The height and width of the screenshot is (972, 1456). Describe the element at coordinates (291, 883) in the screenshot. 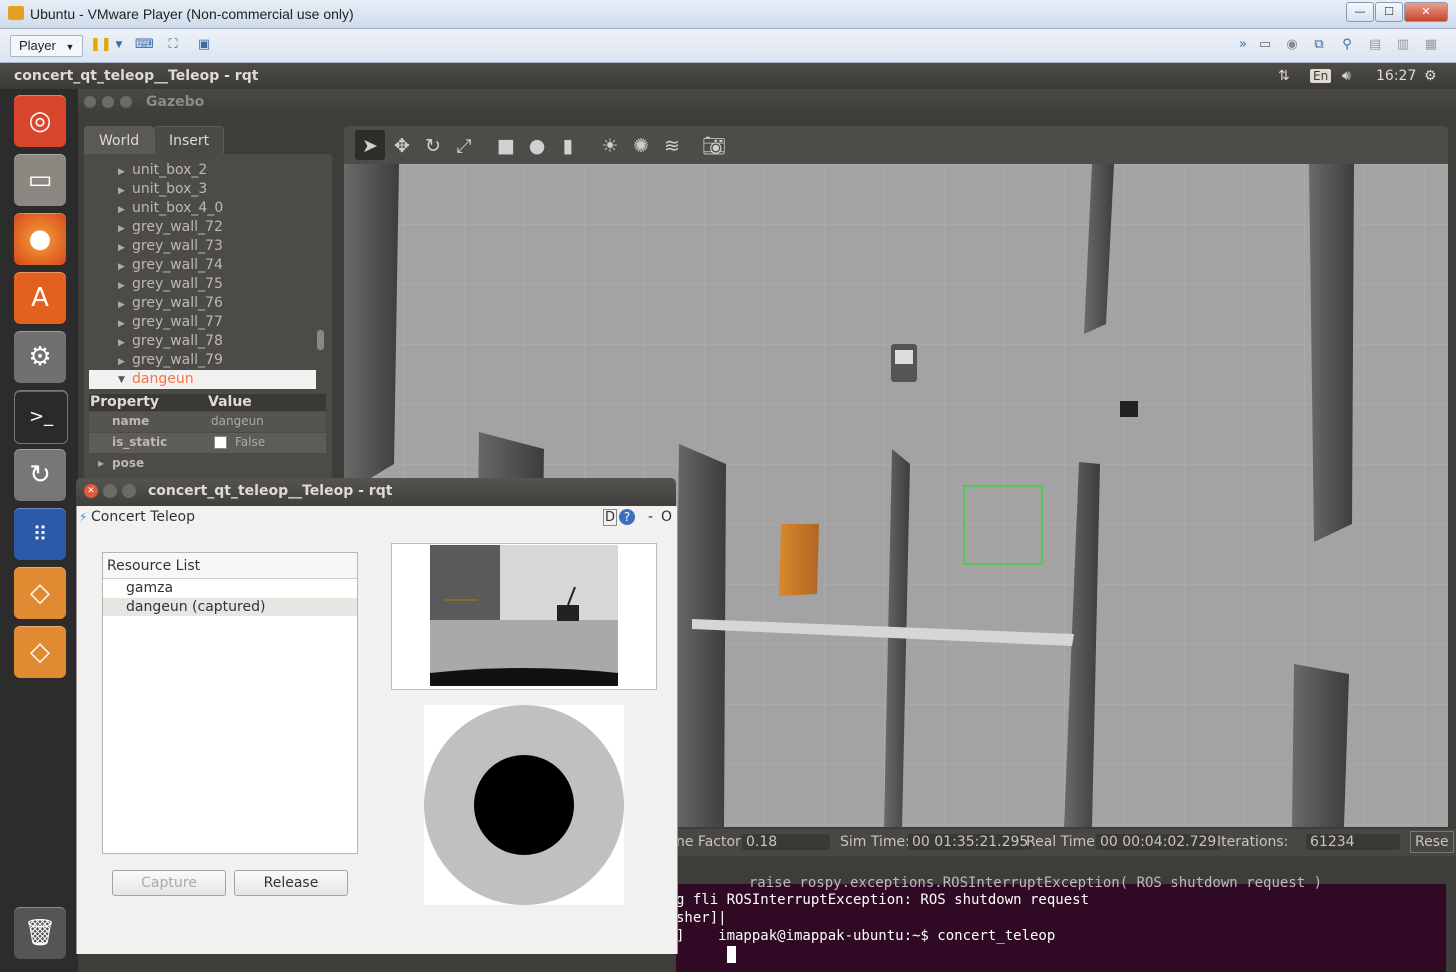

I see `release-button: Release` at that location.